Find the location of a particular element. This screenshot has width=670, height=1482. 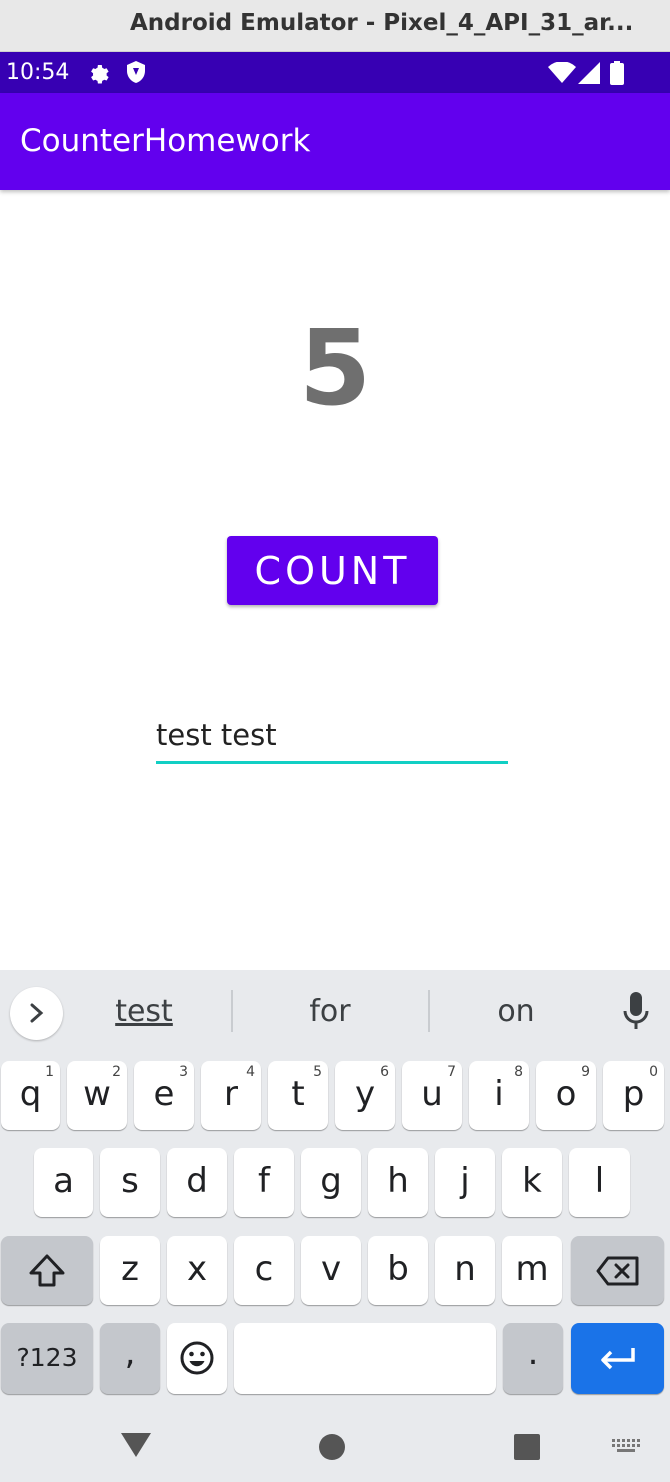

key-t: t5 is located at coordinates (298, 1095).